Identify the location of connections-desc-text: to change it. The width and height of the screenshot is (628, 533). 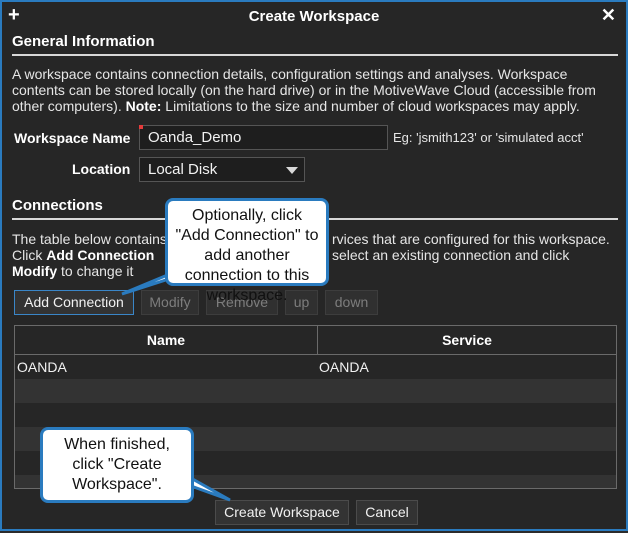
(97, 271).